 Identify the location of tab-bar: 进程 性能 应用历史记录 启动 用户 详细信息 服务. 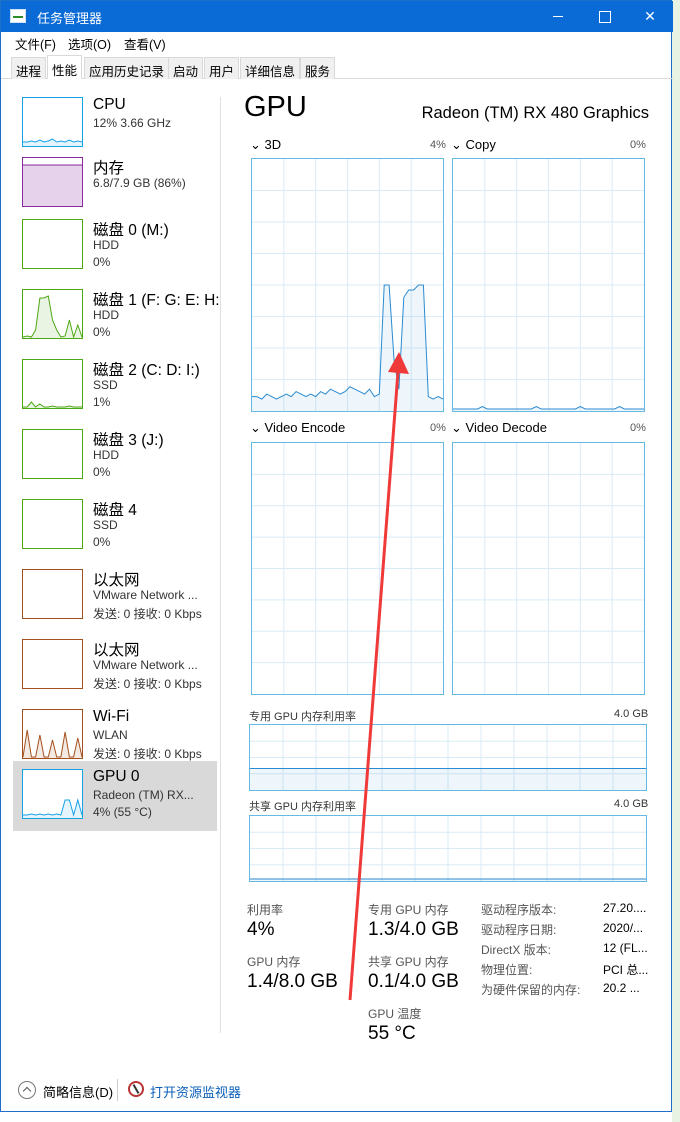
(337, 66).